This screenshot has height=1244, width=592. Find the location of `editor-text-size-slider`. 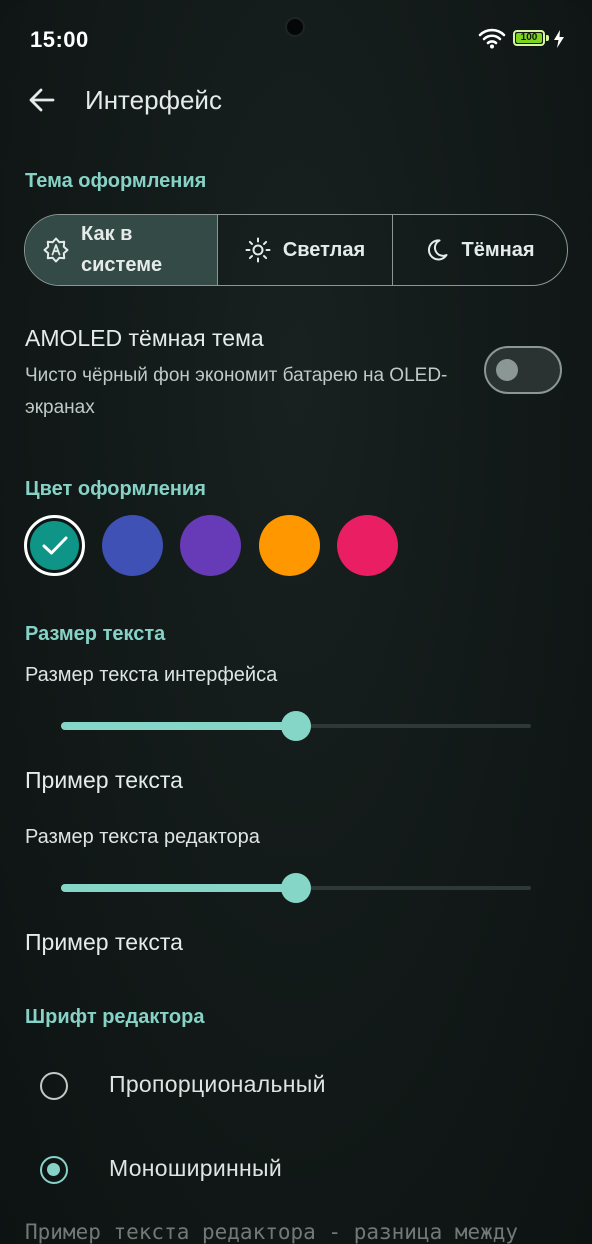

editor-text-size-slider is located at coordinates (296, 888).